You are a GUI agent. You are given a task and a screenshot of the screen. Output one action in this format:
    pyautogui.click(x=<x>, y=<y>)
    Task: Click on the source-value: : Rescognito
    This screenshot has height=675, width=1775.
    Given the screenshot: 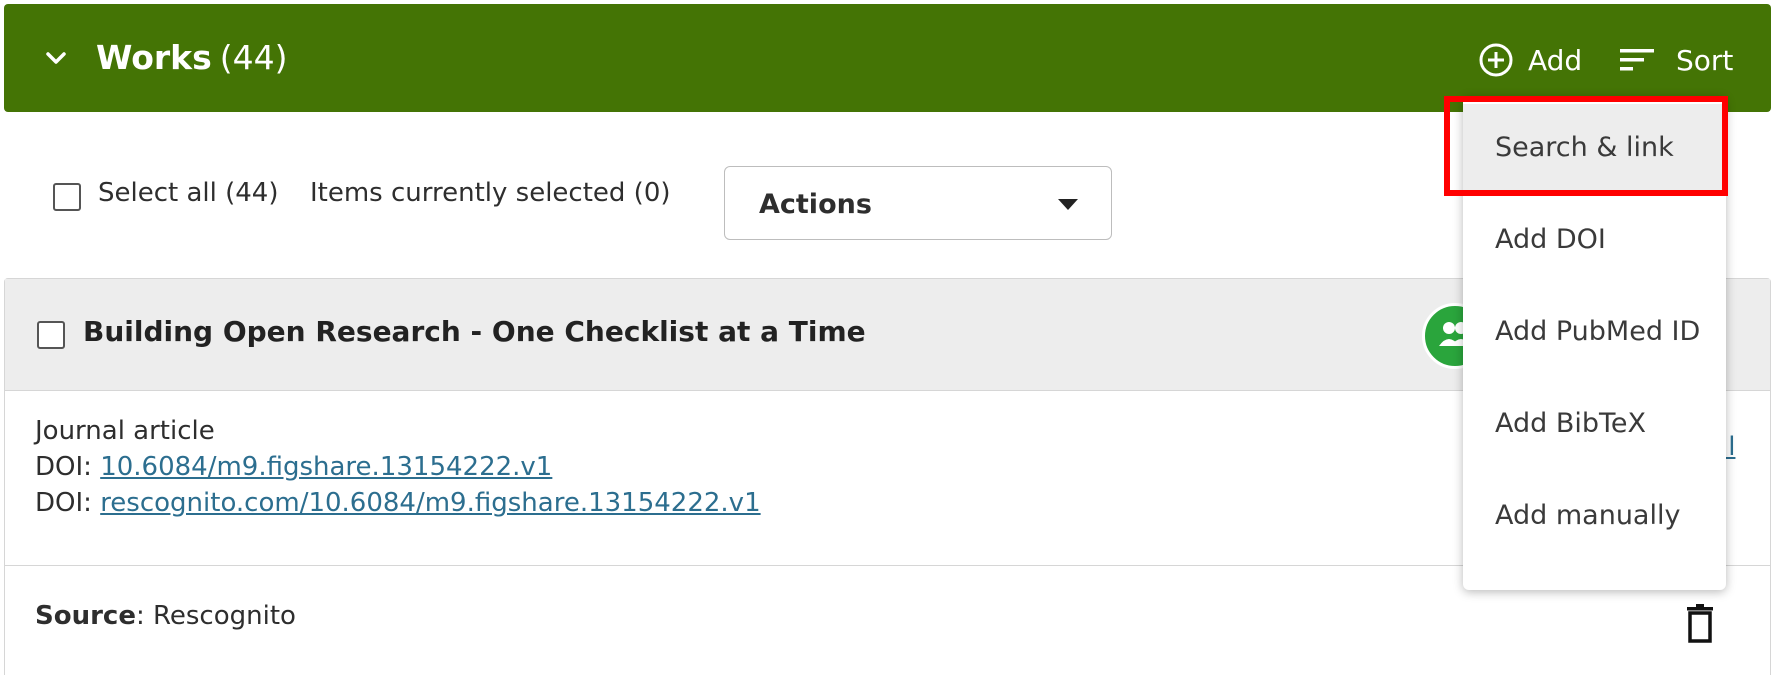 What is the action you would take?
    pyautogui.click(x=215, y=616)
    